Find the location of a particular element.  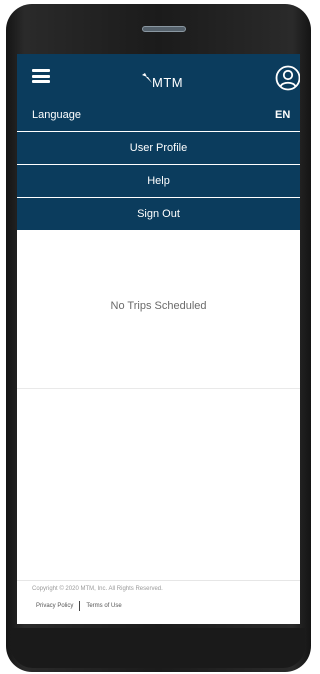

footer-links: Privacy Policy Terms of Use is located at coordinates (79, 606).